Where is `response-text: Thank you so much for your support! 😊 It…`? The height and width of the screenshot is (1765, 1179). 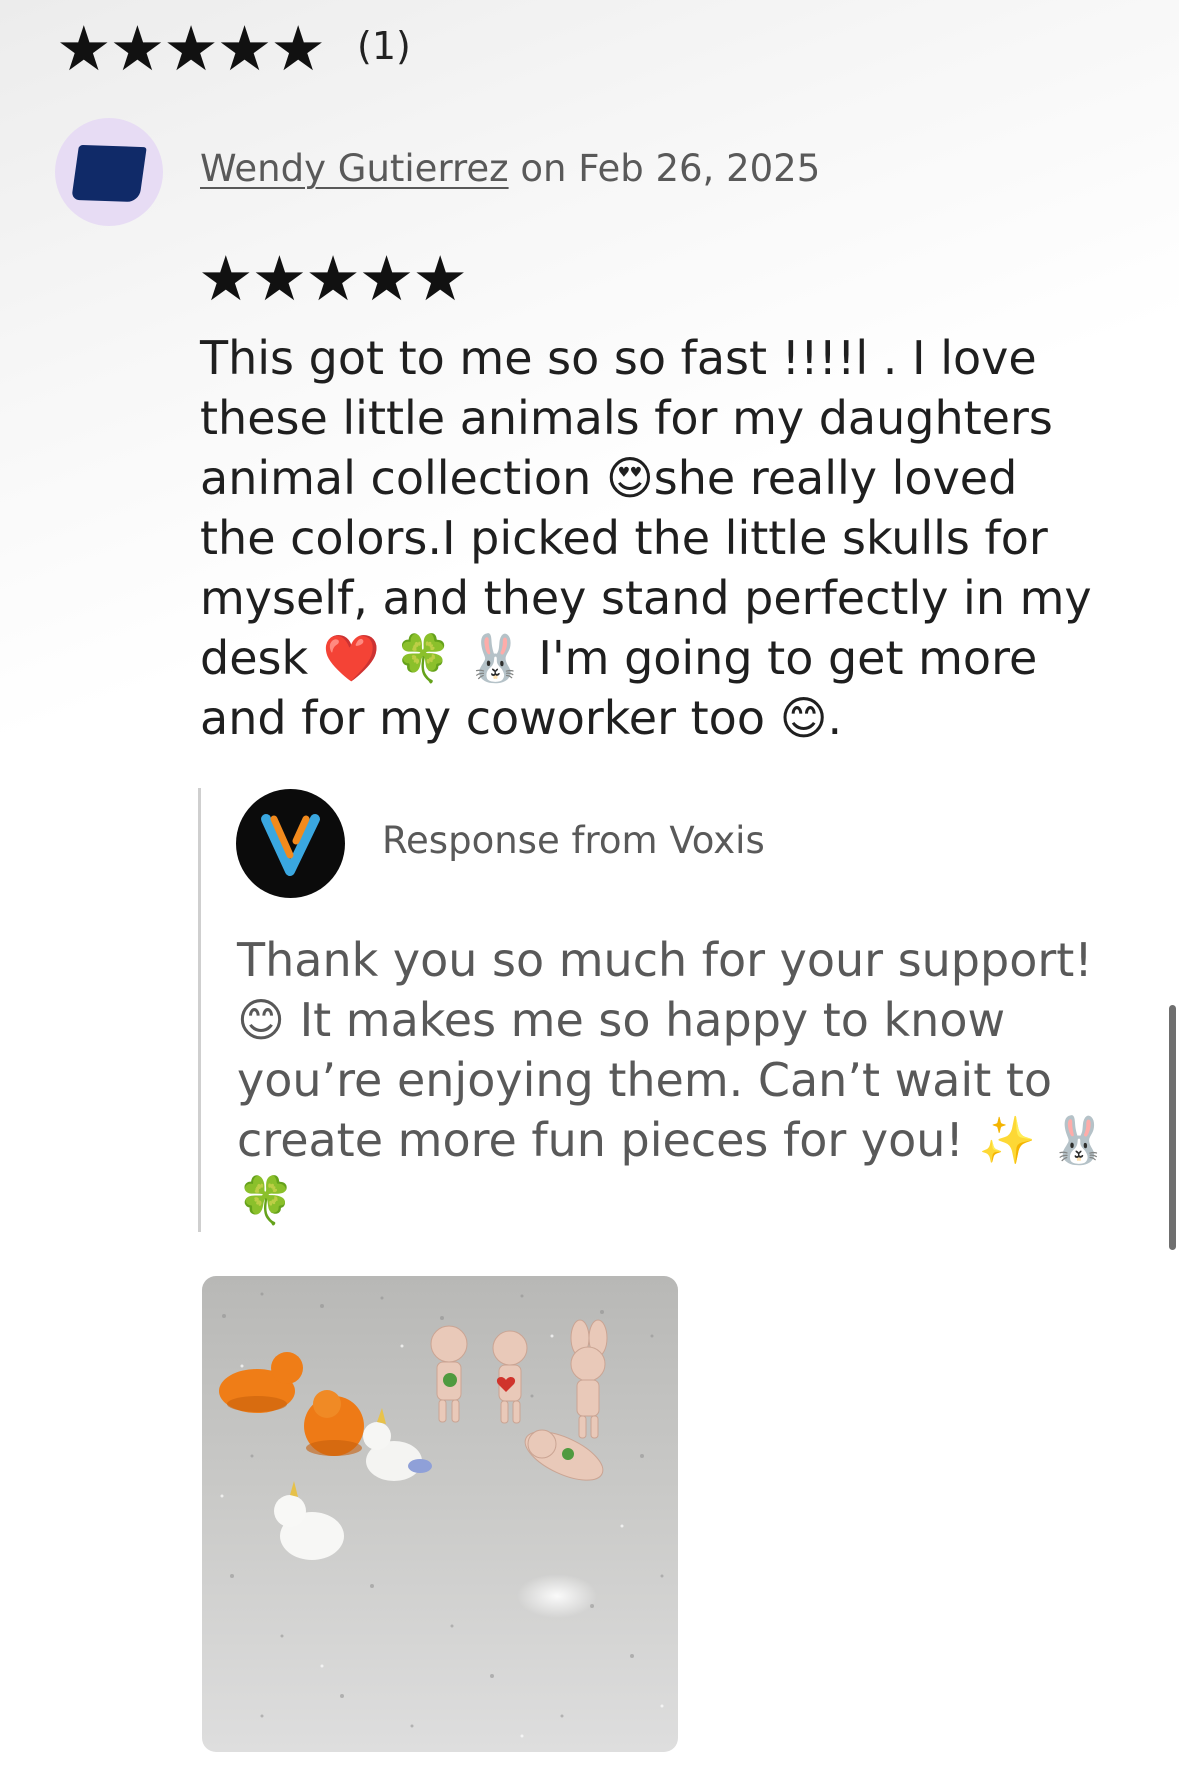 response-text: Thank you so much for your support! 😊 It… is located at coordinates (687, 1080).